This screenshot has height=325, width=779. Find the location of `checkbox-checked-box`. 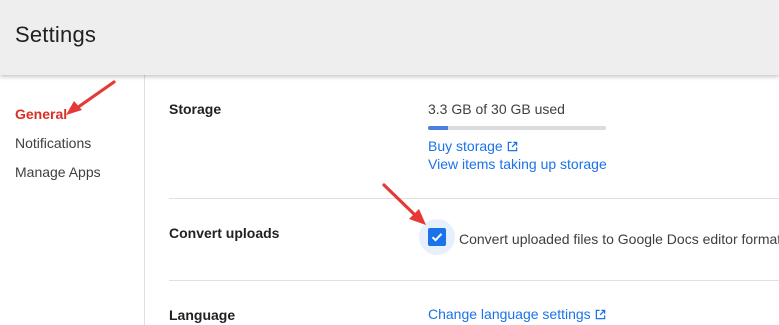

checkbox-checked-box is located at coordinates (437, 237).